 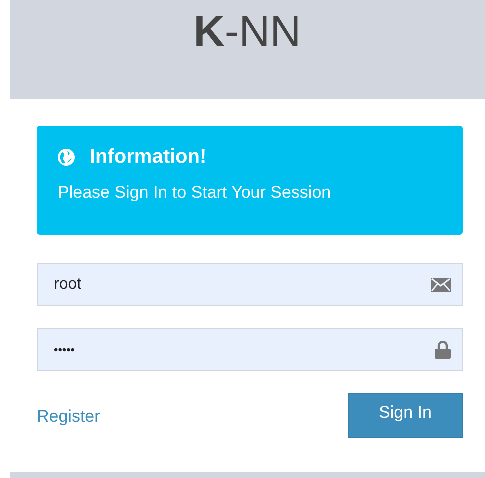 I want to click on register-link: Register, so click(x=68, y=417).